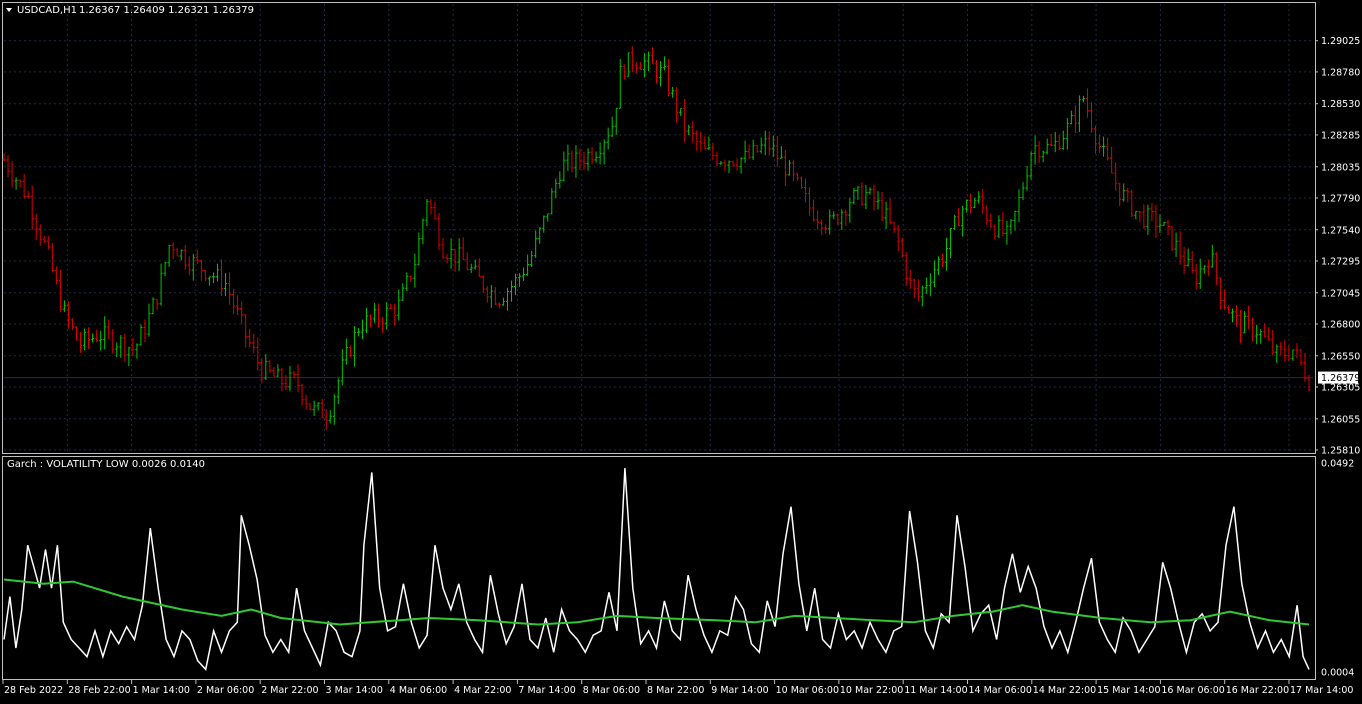  Describe the element at coordinates (1337, 464) in the screenshot. I see `indicator-tick-label: 0.0492` at that location.